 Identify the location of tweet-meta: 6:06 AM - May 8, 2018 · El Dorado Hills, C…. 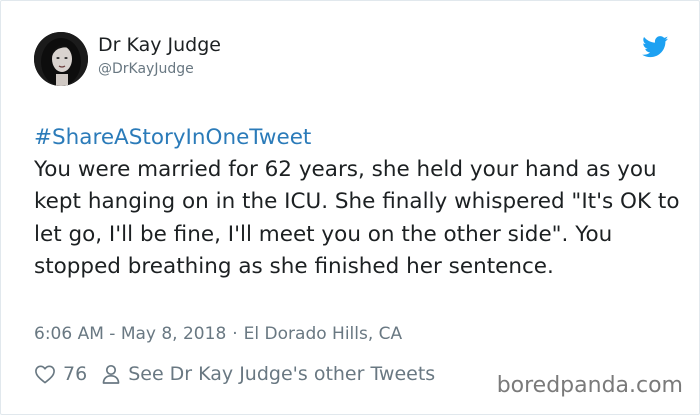
(218, 334).